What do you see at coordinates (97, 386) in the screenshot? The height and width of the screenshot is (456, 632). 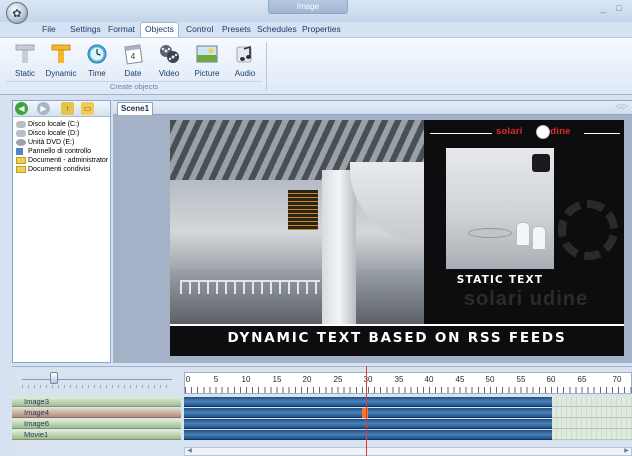 I see `zoom-slider-ticks` at bounding box center [97, 386].